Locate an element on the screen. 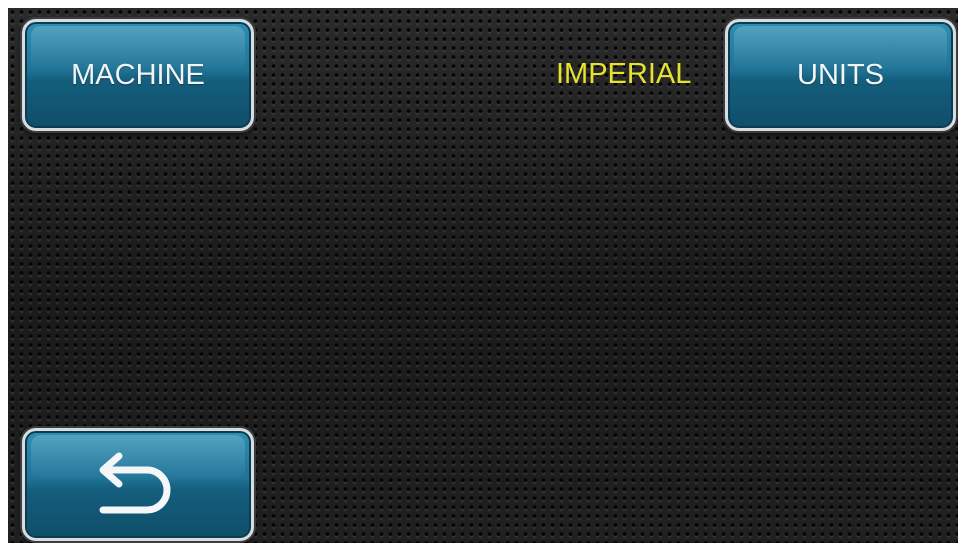  back-button is located at coordinates (138, 484).